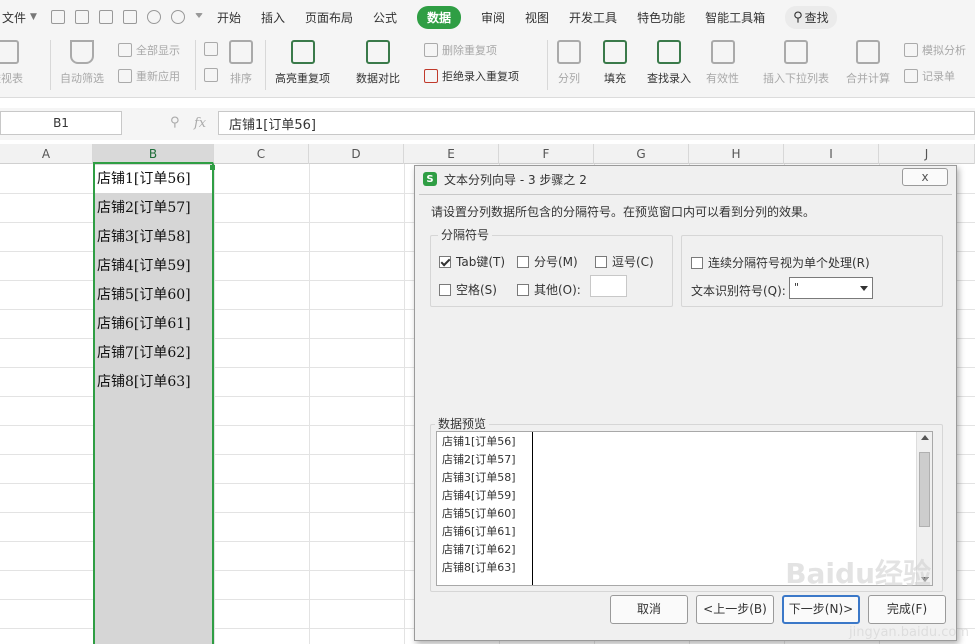  What do you see at coordinates (329, 17) in the screenshot?
I see `menu-tab-2: 页面布局` at bounding box center [329, 17].